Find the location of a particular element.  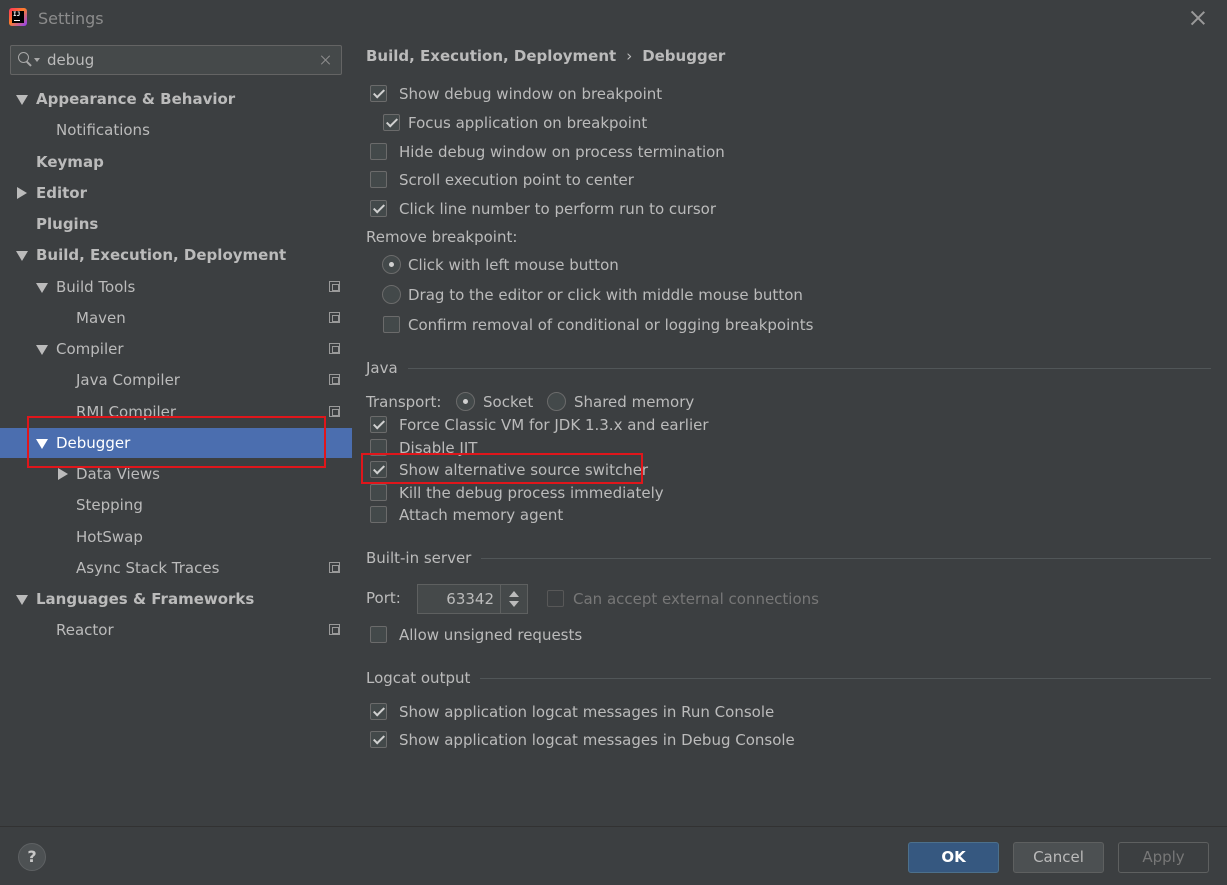

click-left-radio is located at coordinates (391, 264).